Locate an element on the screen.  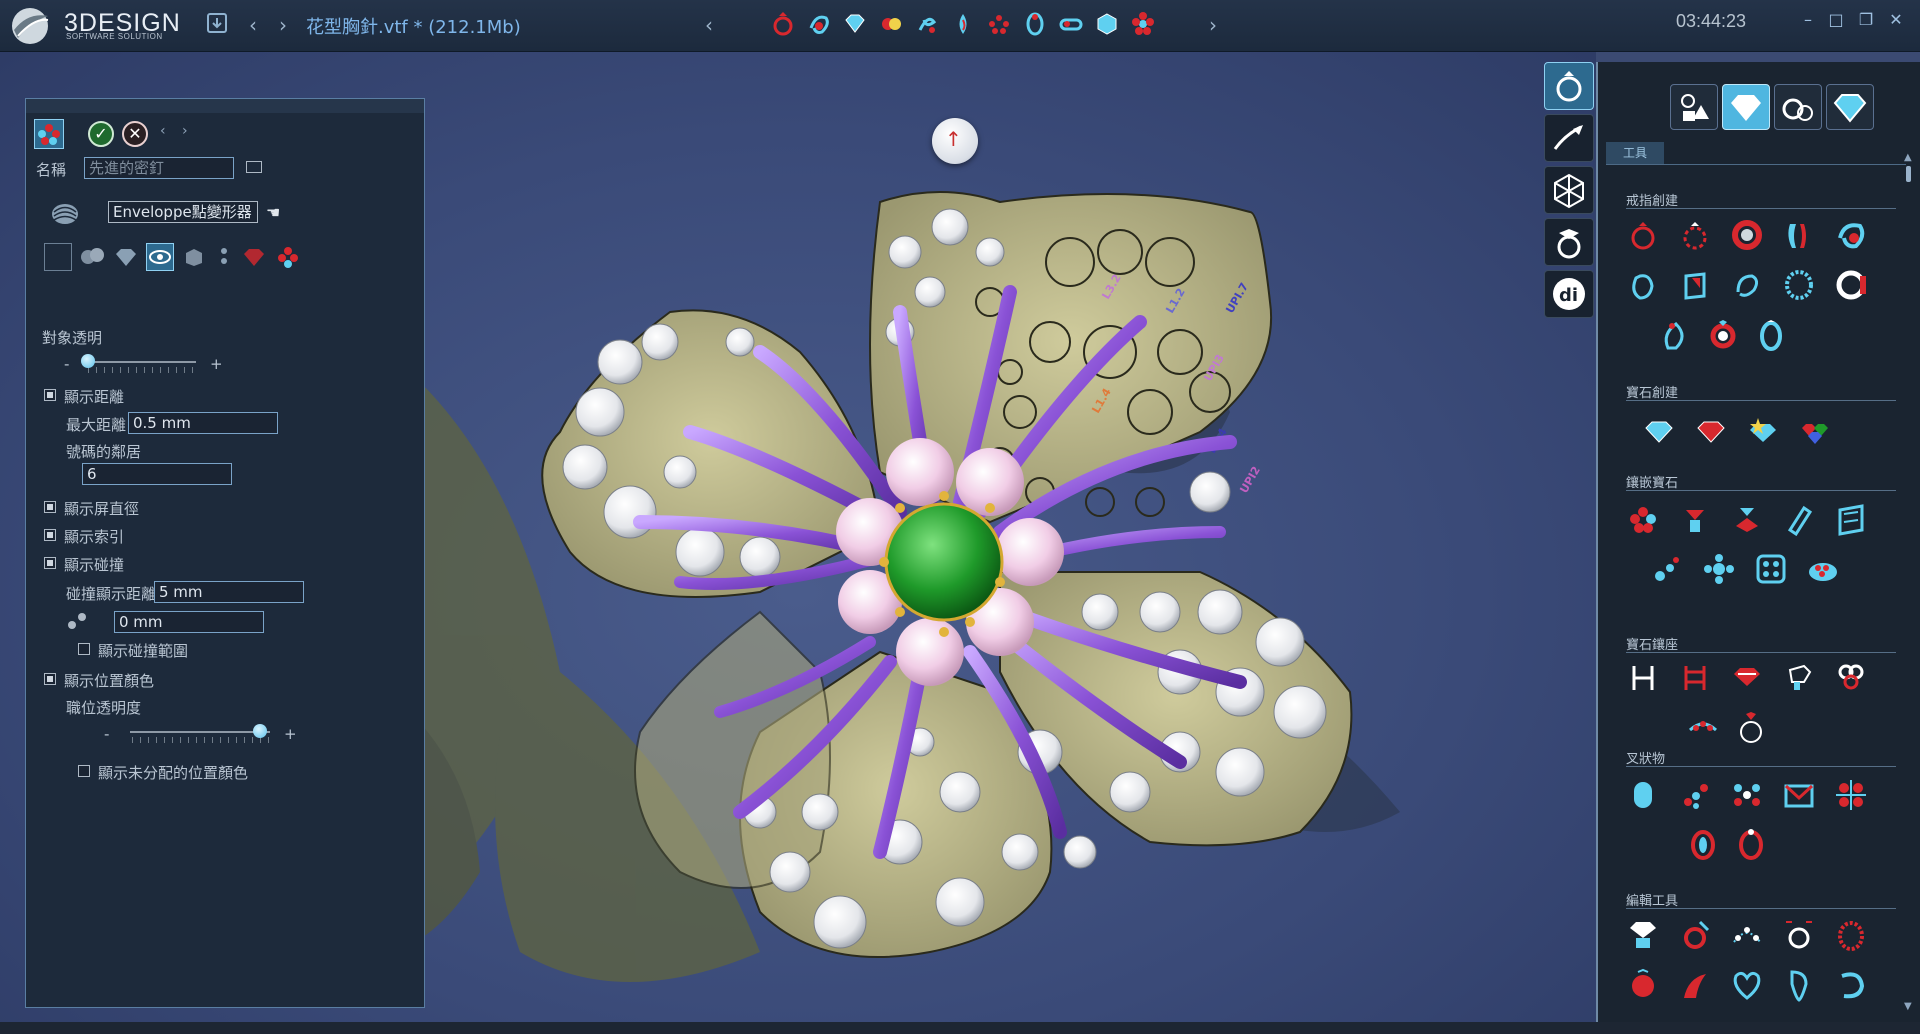
mesh-mode-button is located at coordinates (1569, 190).